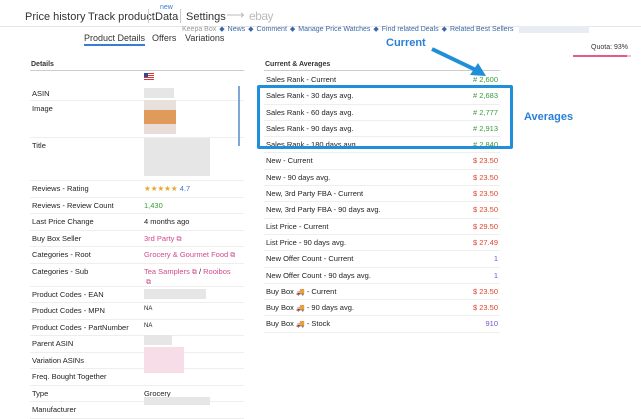  What do you see at coordinates (310, 259) in the screenshot?
I see `count-label: New Offer Count - Current` at bounding box center [310, 259].